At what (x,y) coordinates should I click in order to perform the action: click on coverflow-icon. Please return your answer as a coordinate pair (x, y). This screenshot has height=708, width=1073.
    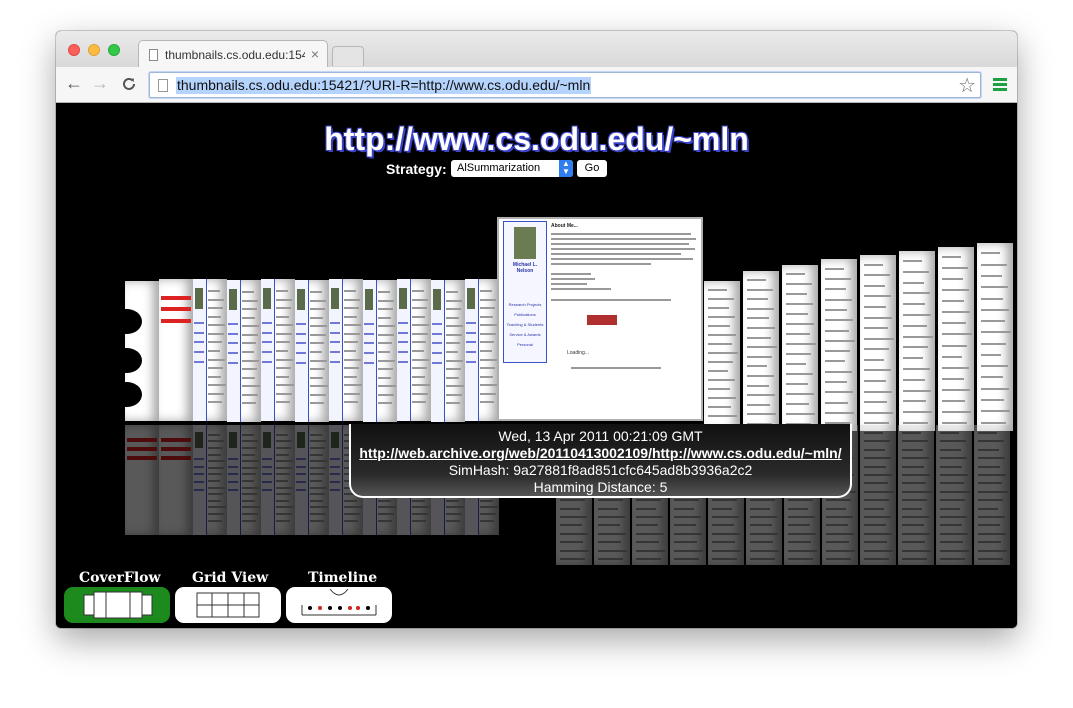
    Looking at the image, I should click on (118, 605).